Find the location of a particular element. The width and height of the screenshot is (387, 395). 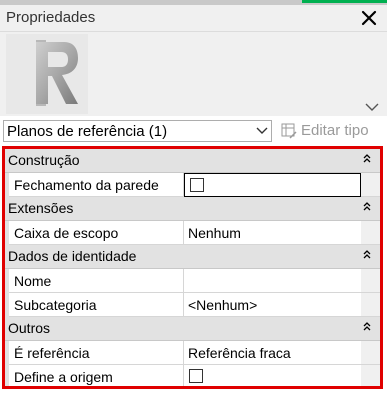

property-value: Referência fraca is located at coordinates (239, 353).